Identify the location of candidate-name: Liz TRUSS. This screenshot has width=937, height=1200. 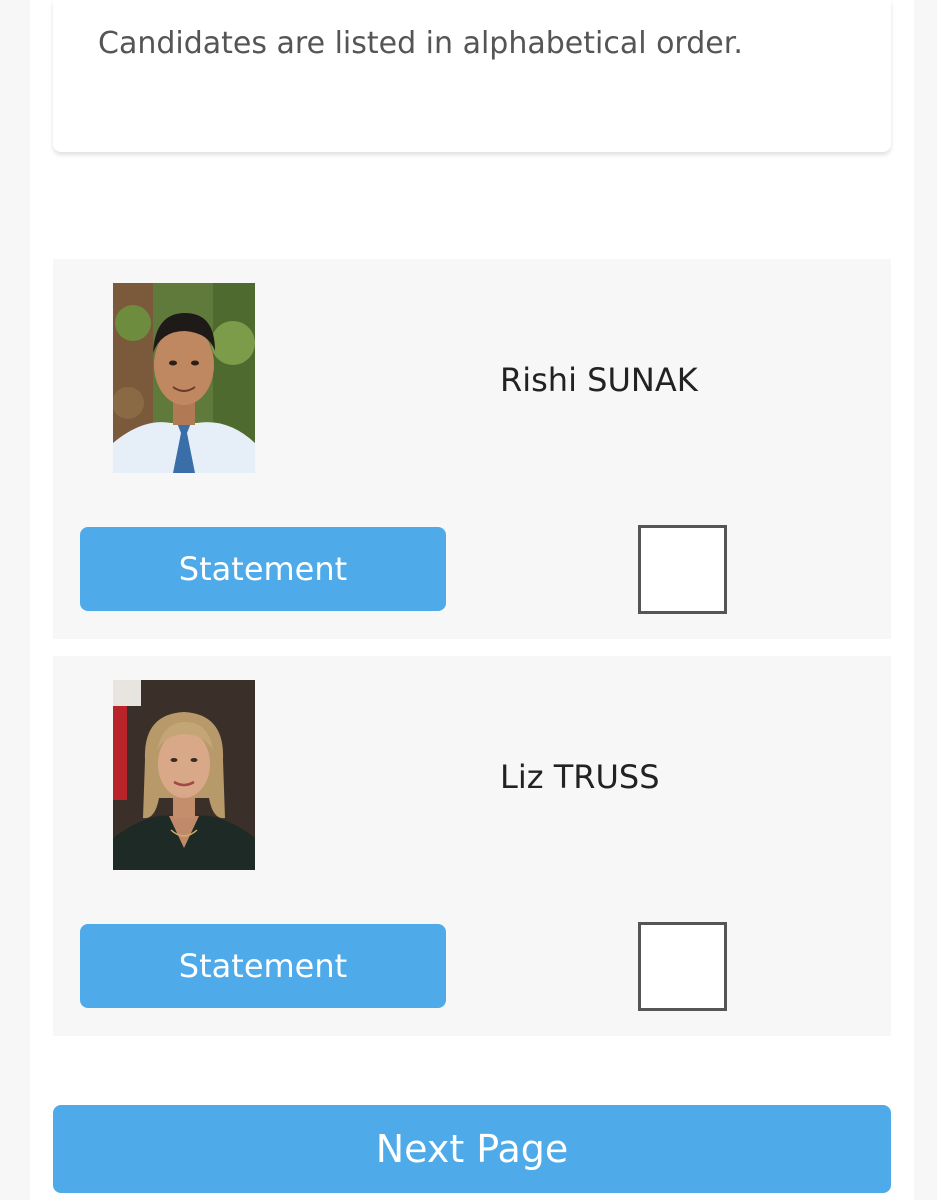
(580, 777).